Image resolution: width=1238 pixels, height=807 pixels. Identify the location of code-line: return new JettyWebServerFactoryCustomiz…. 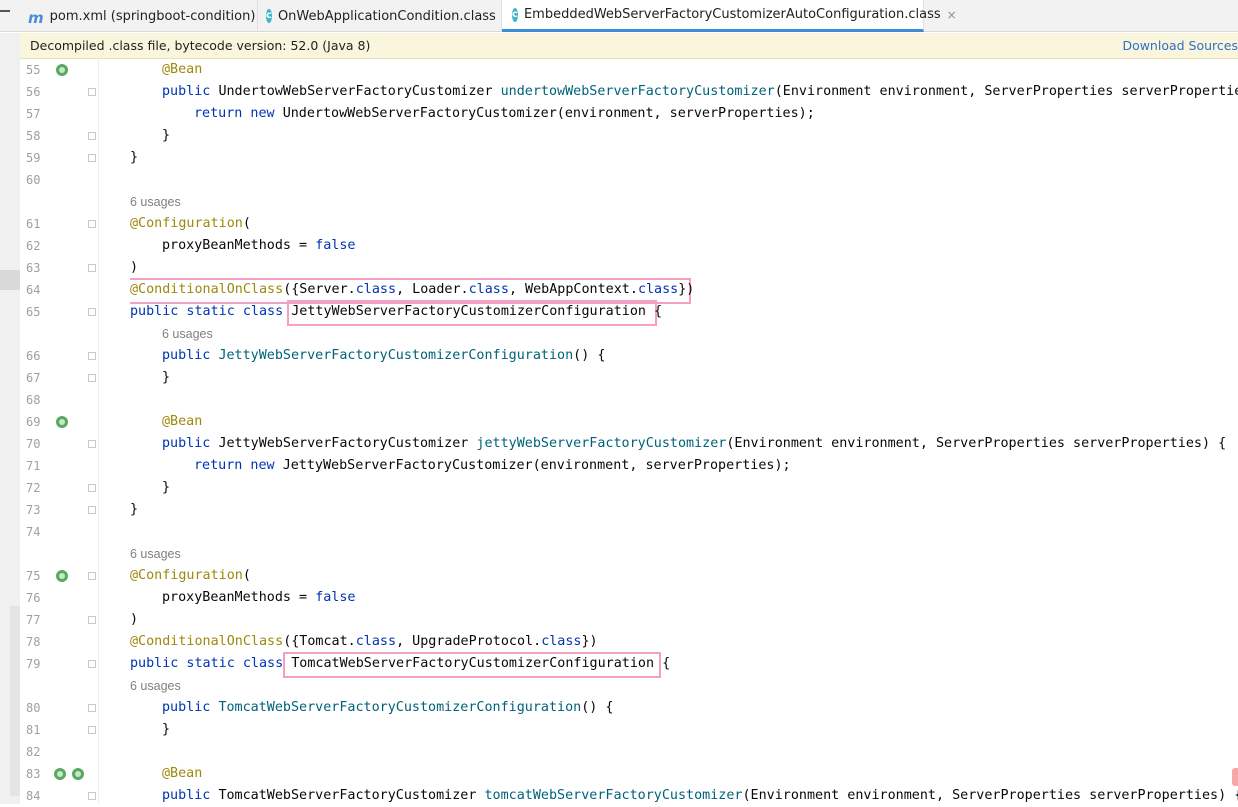
(492, 466).